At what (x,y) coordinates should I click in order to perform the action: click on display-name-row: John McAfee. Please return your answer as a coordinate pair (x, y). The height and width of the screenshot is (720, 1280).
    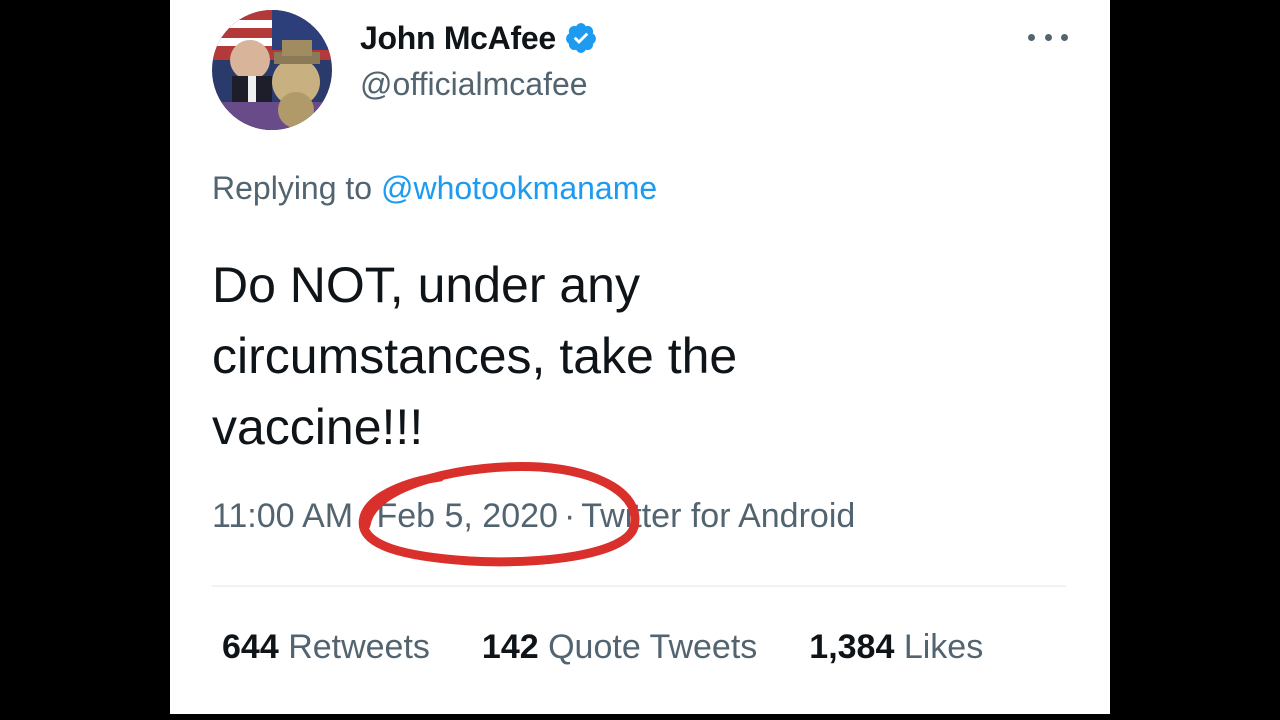
    Looking at the image, I should click on (479, 38).